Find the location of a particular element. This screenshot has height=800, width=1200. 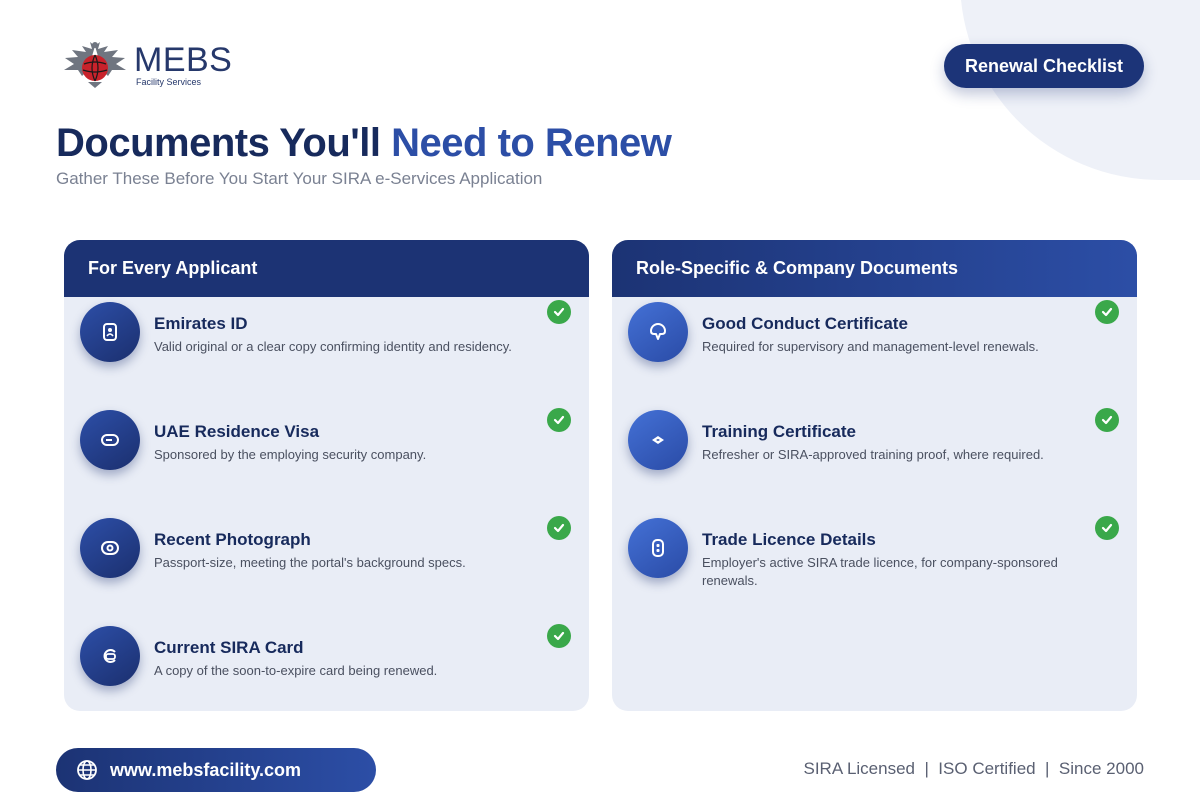

badge-icon is located at coordinates (658, 332).